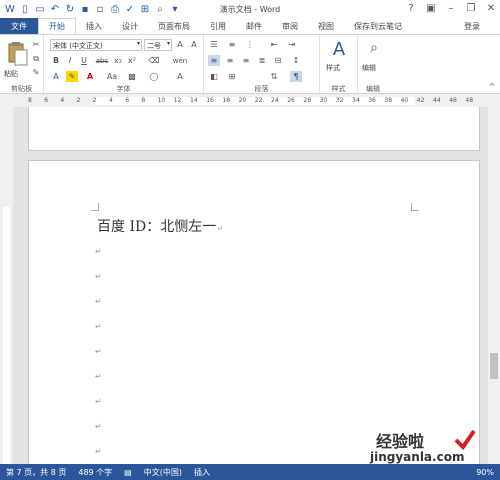 The image size is (500, 480). I want to click on proofing-icon: ▤, so click(128, 472).